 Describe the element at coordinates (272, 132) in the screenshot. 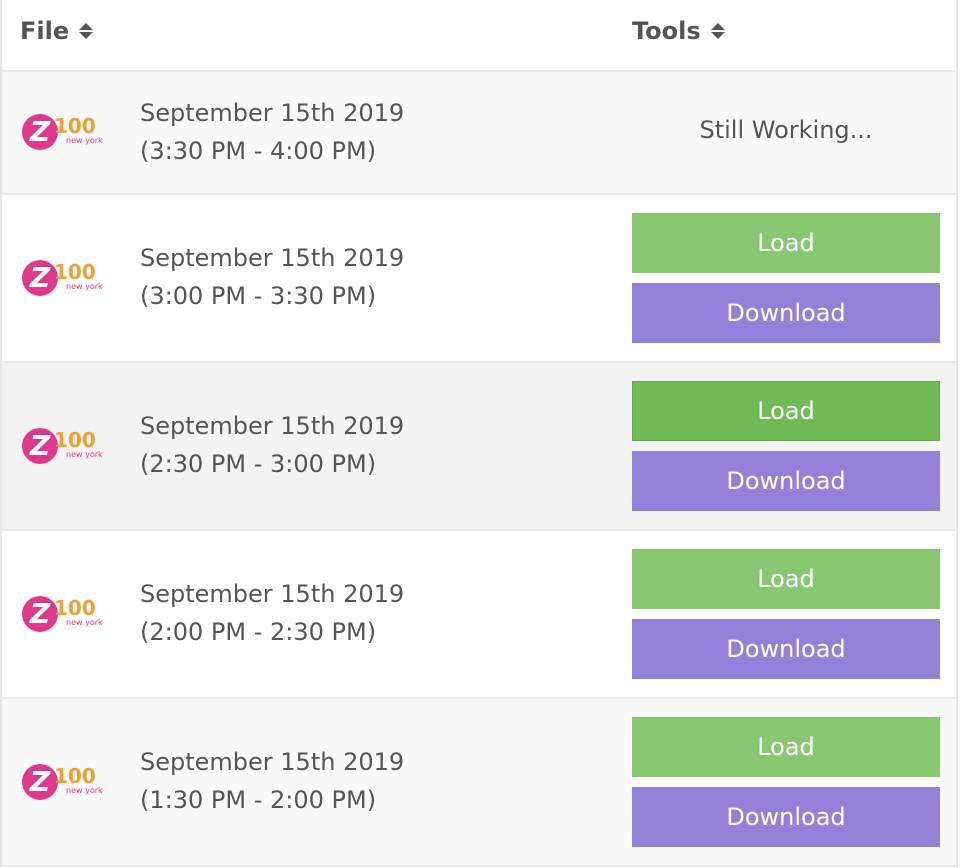

I see `recording-datetime: September 15th 2019 (3:30 PM - 4:00 PM)` at that location.